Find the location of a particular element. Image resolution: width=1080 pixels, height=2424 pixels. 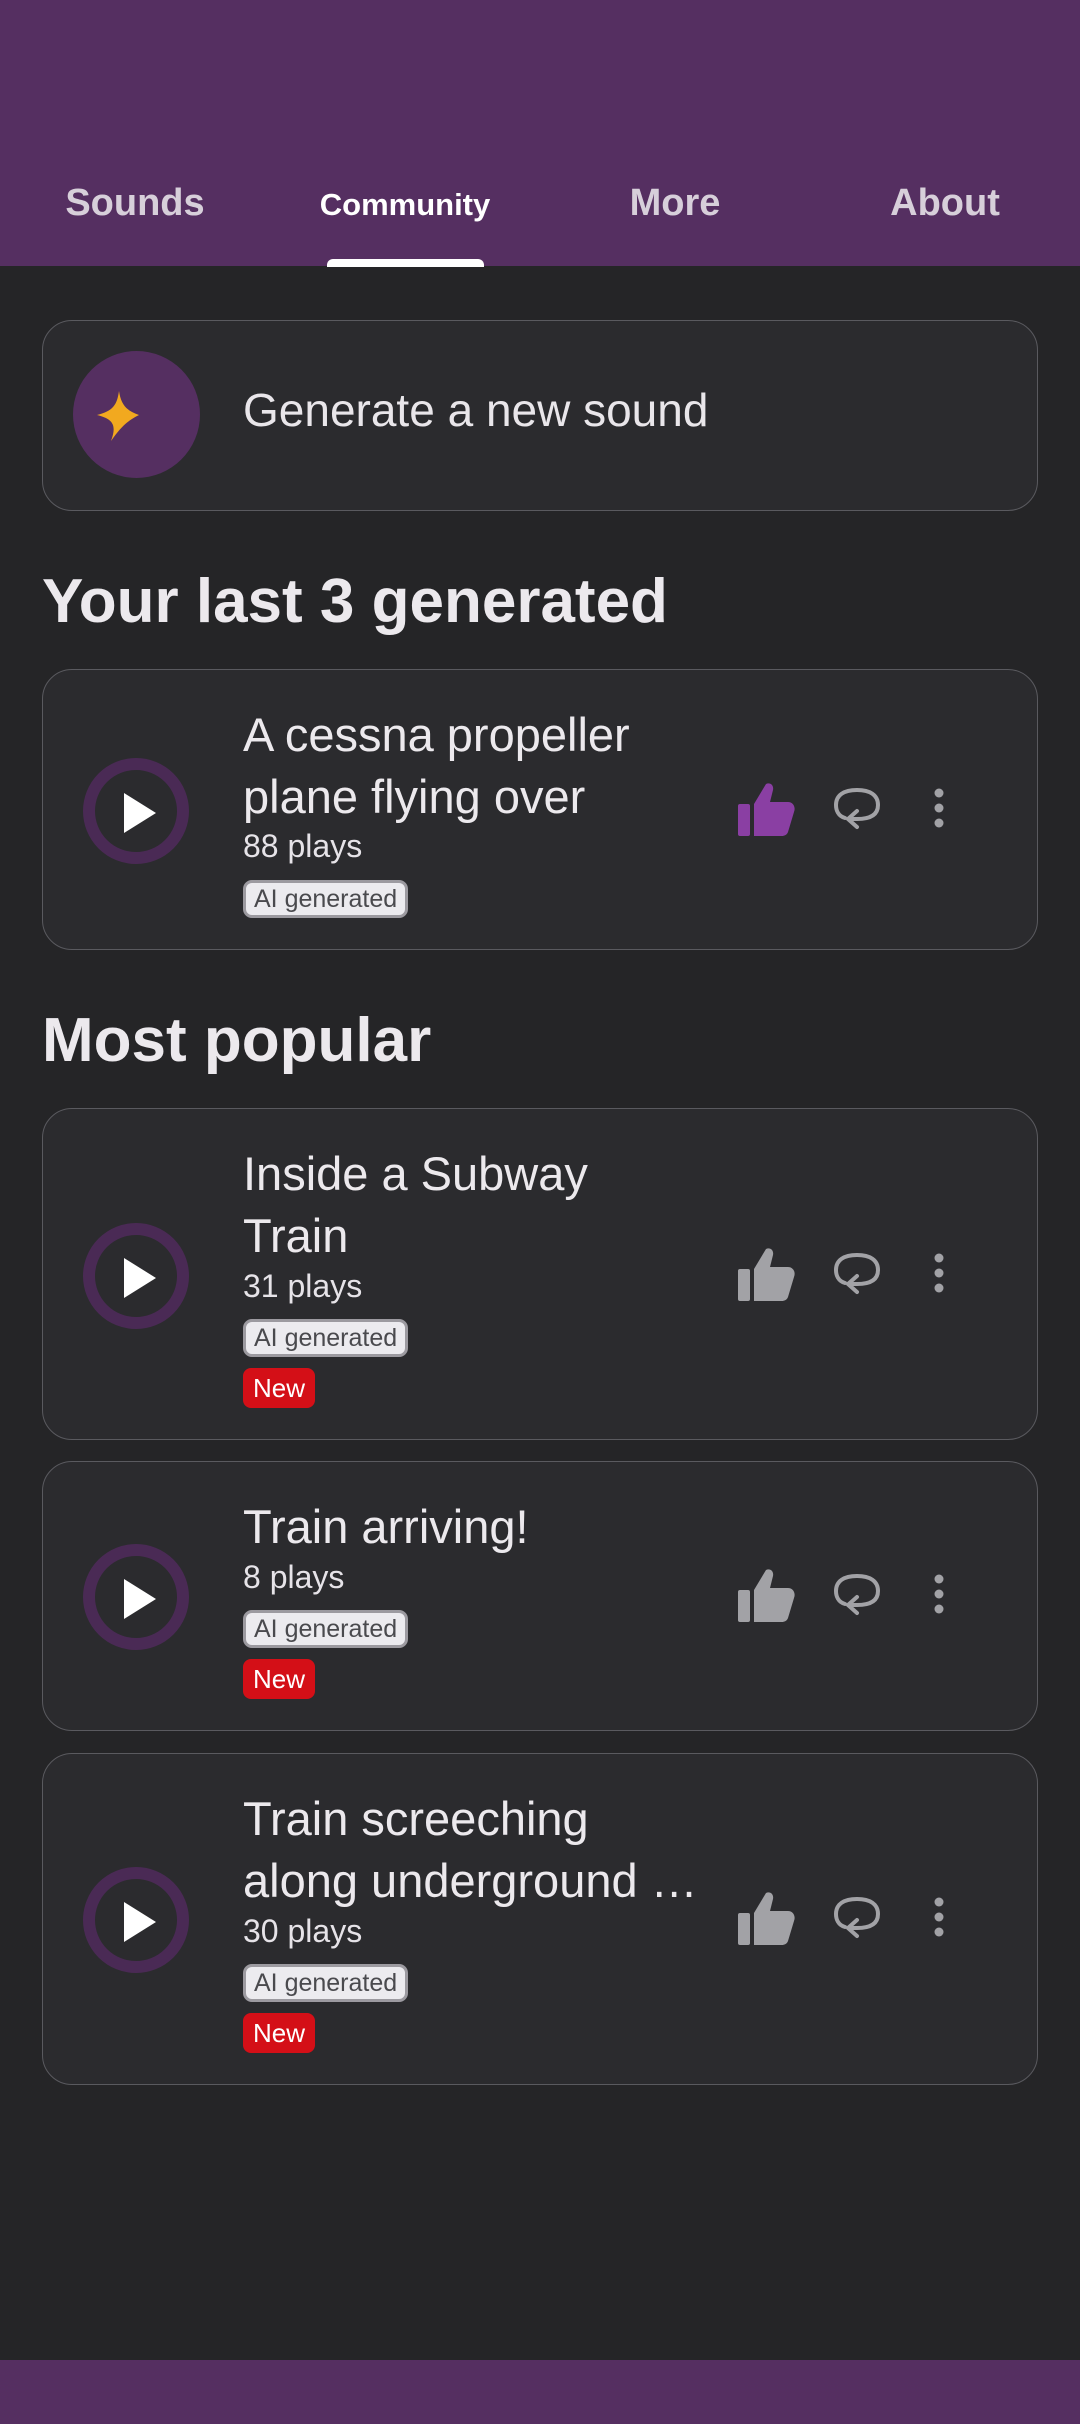

popular-section-title: Most popular is located at coordinates (237, 1040).